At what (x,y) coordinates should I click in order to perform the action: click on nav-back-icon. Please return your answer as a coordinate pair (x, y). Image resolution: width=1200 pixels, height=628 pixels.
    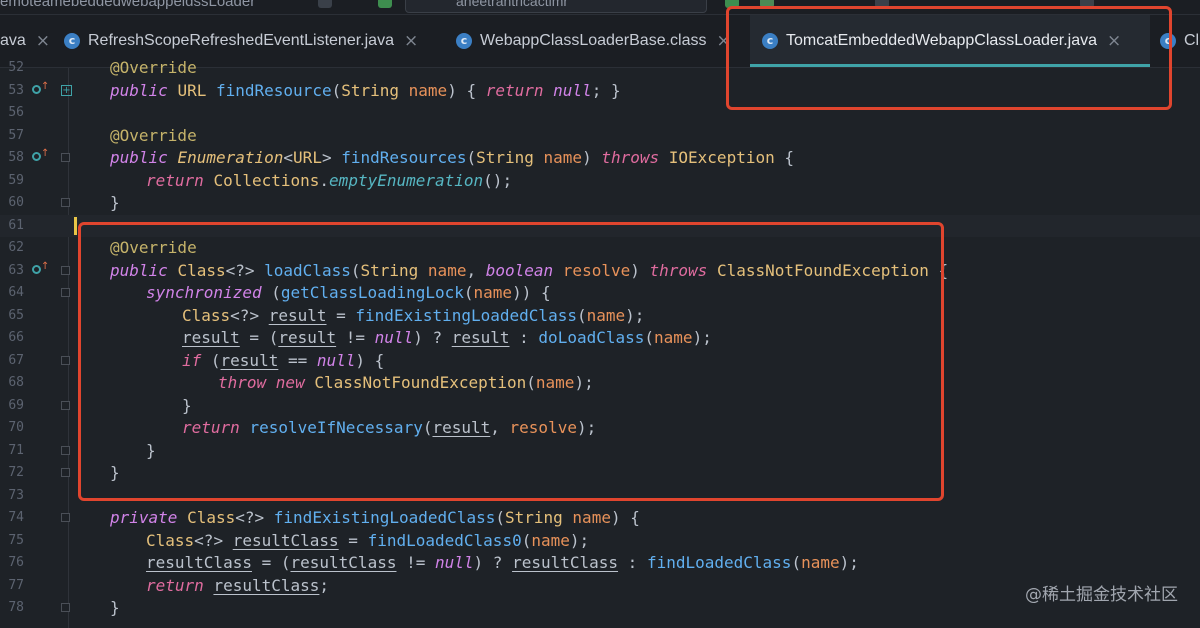
    Looking at the image, I should click on (325, 4).